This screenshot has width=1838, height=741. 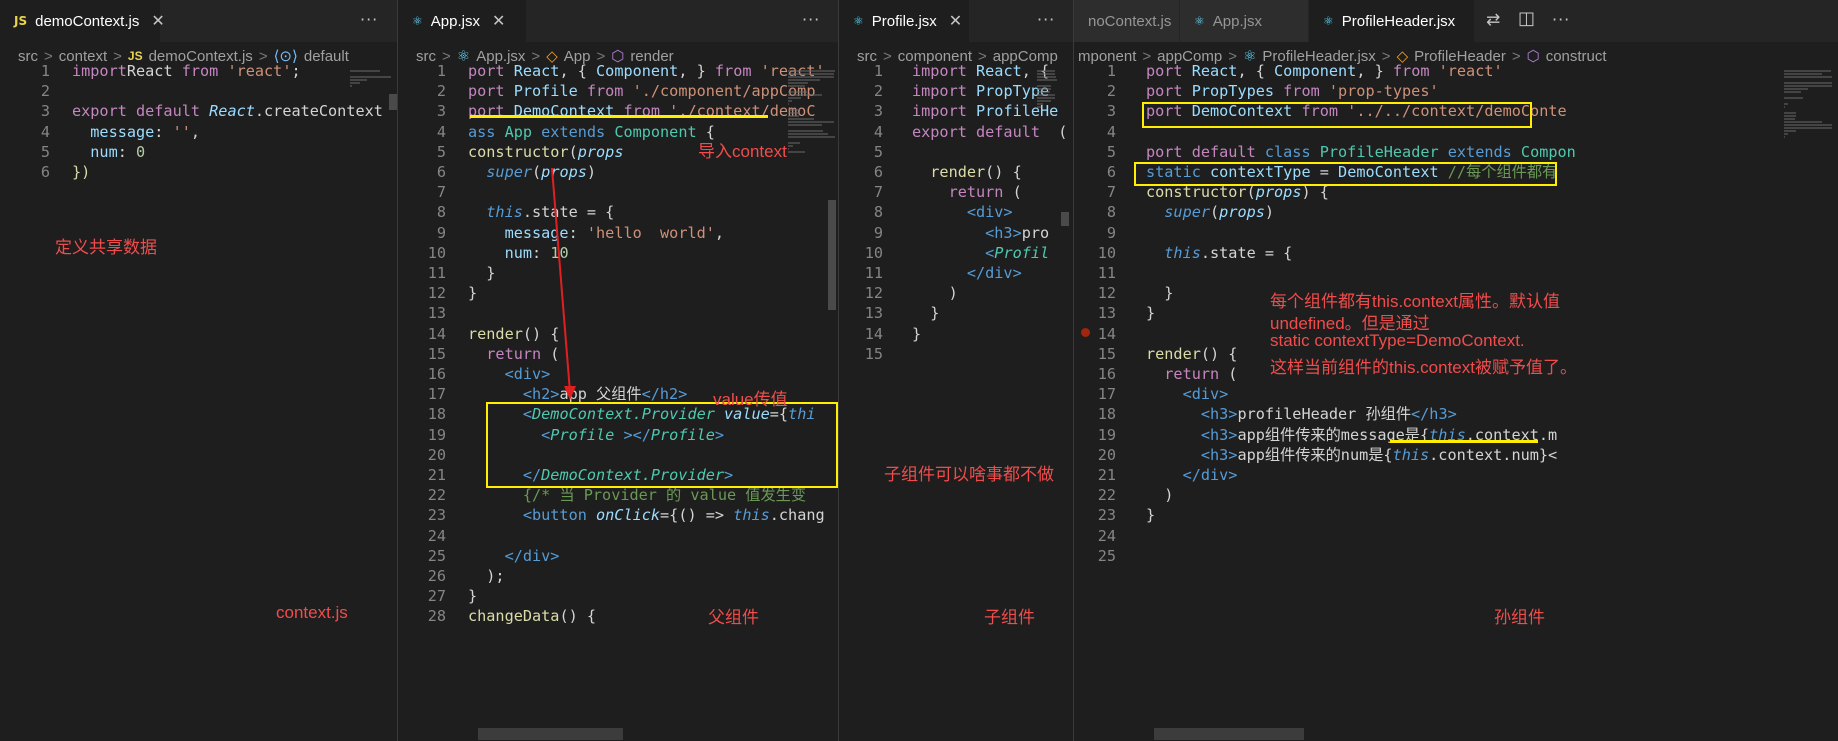 What do you see at coordinates (1085, 332) in the screenshot?
I see `breakpoint-icon` at bounding box center [1085, 332].